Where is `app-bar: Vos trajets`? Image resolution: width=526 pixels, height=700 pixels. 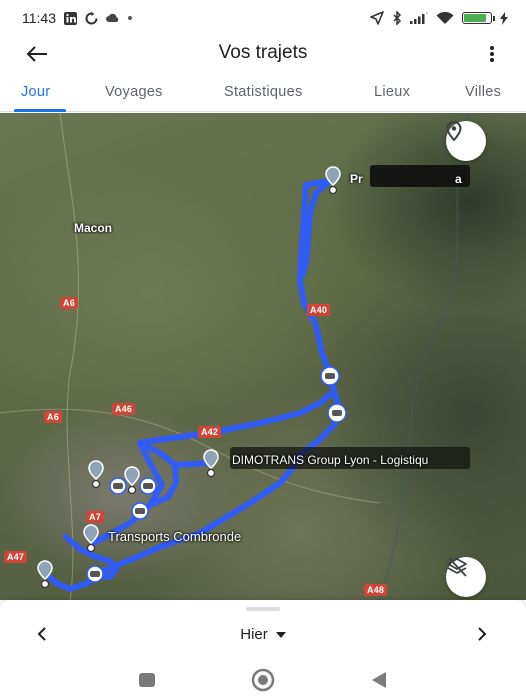 app-bar: Vos trajets is located at coordinates (263, 54).